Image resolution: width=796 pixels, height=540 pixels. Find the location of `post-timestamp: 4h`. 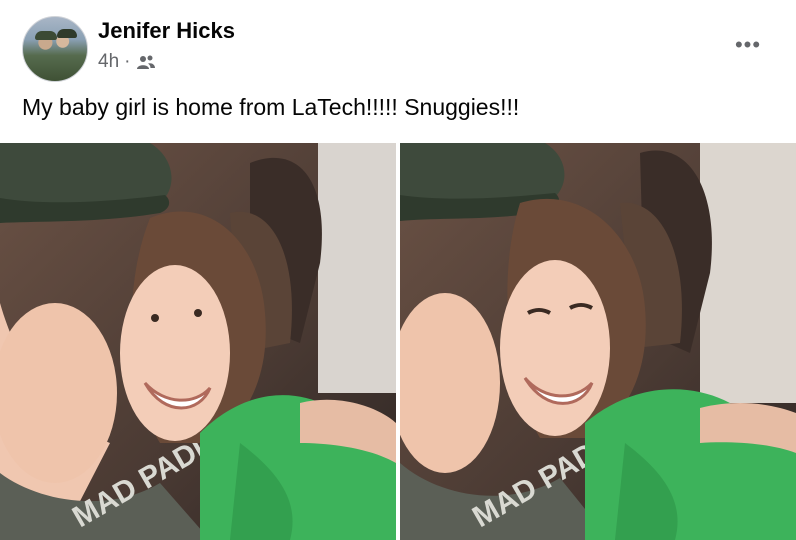

post-timestamp: 4h is located at coordinates (108, 62).